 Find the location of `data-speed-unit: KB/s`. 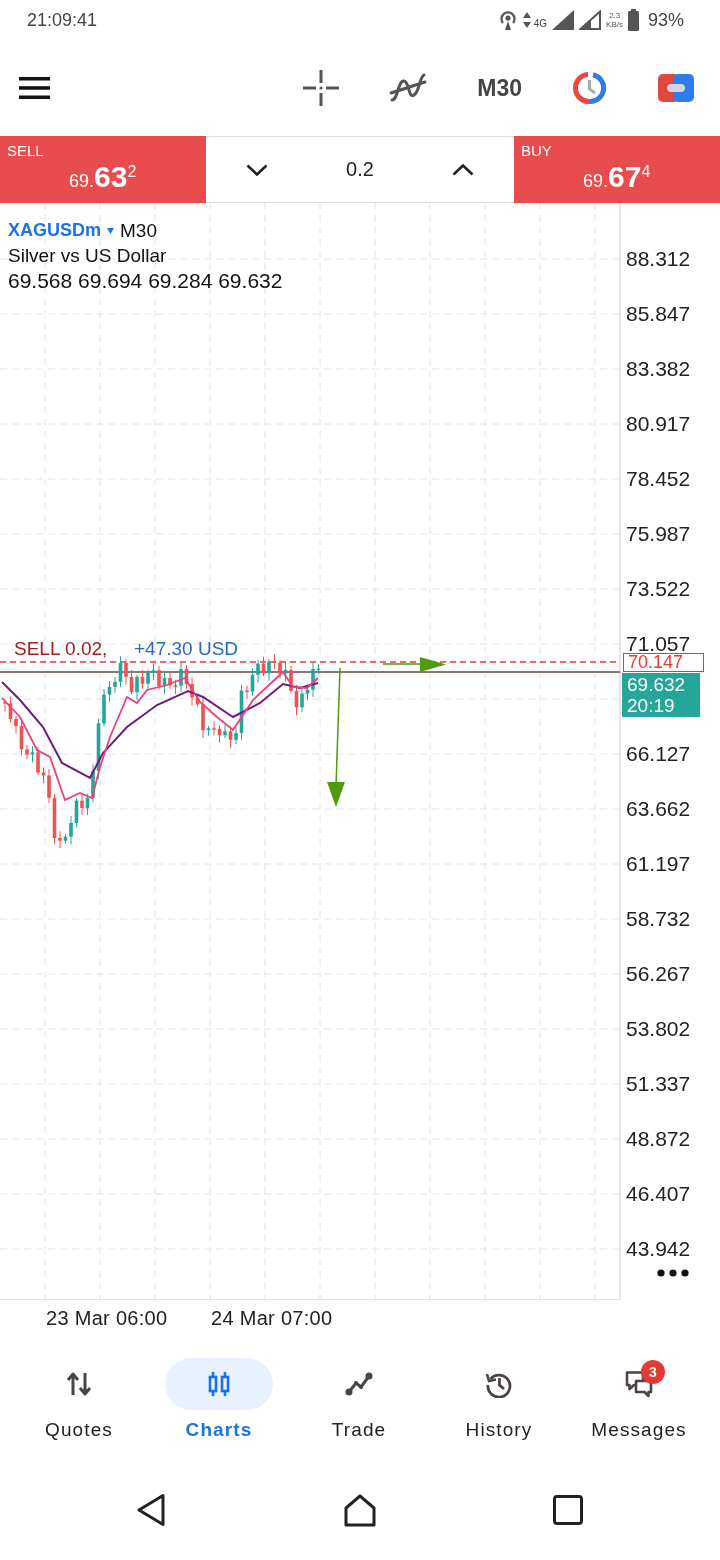

data-speed-unit: KB/s is located at coordinates (614, 24).